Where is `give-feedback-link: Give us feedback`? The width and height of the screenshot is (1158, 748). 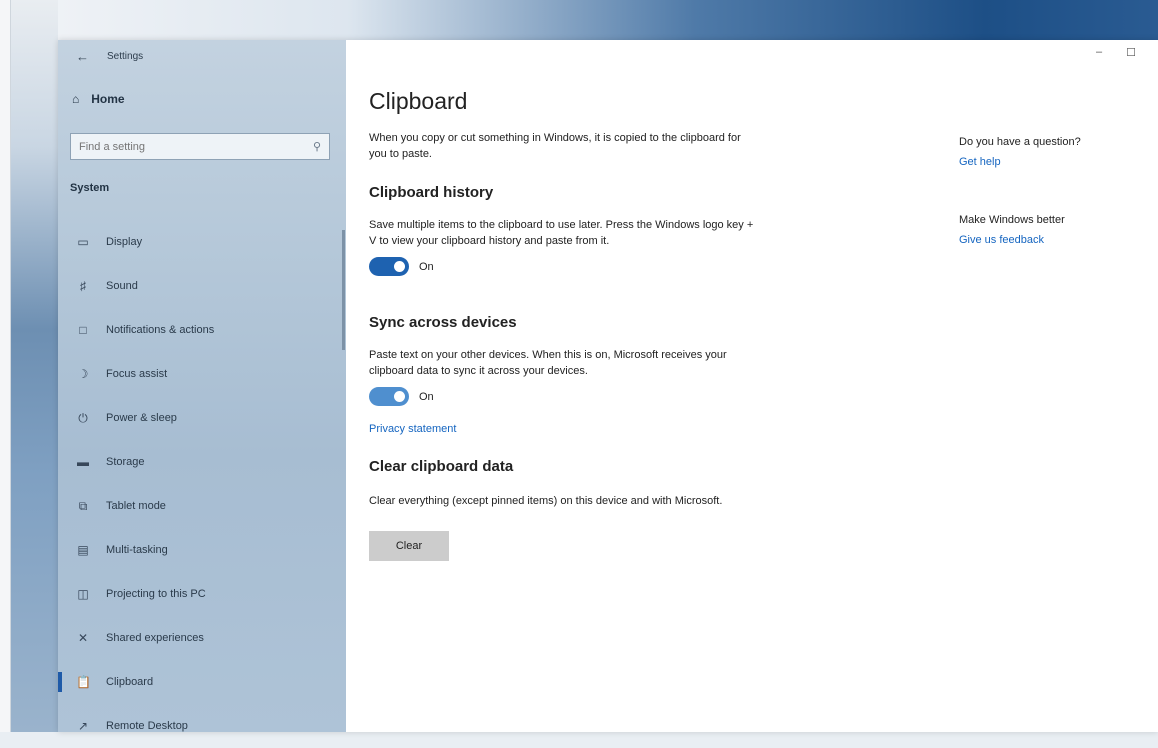
give-feedback-link: Give us feedback is located at coordinates (1054, 240).